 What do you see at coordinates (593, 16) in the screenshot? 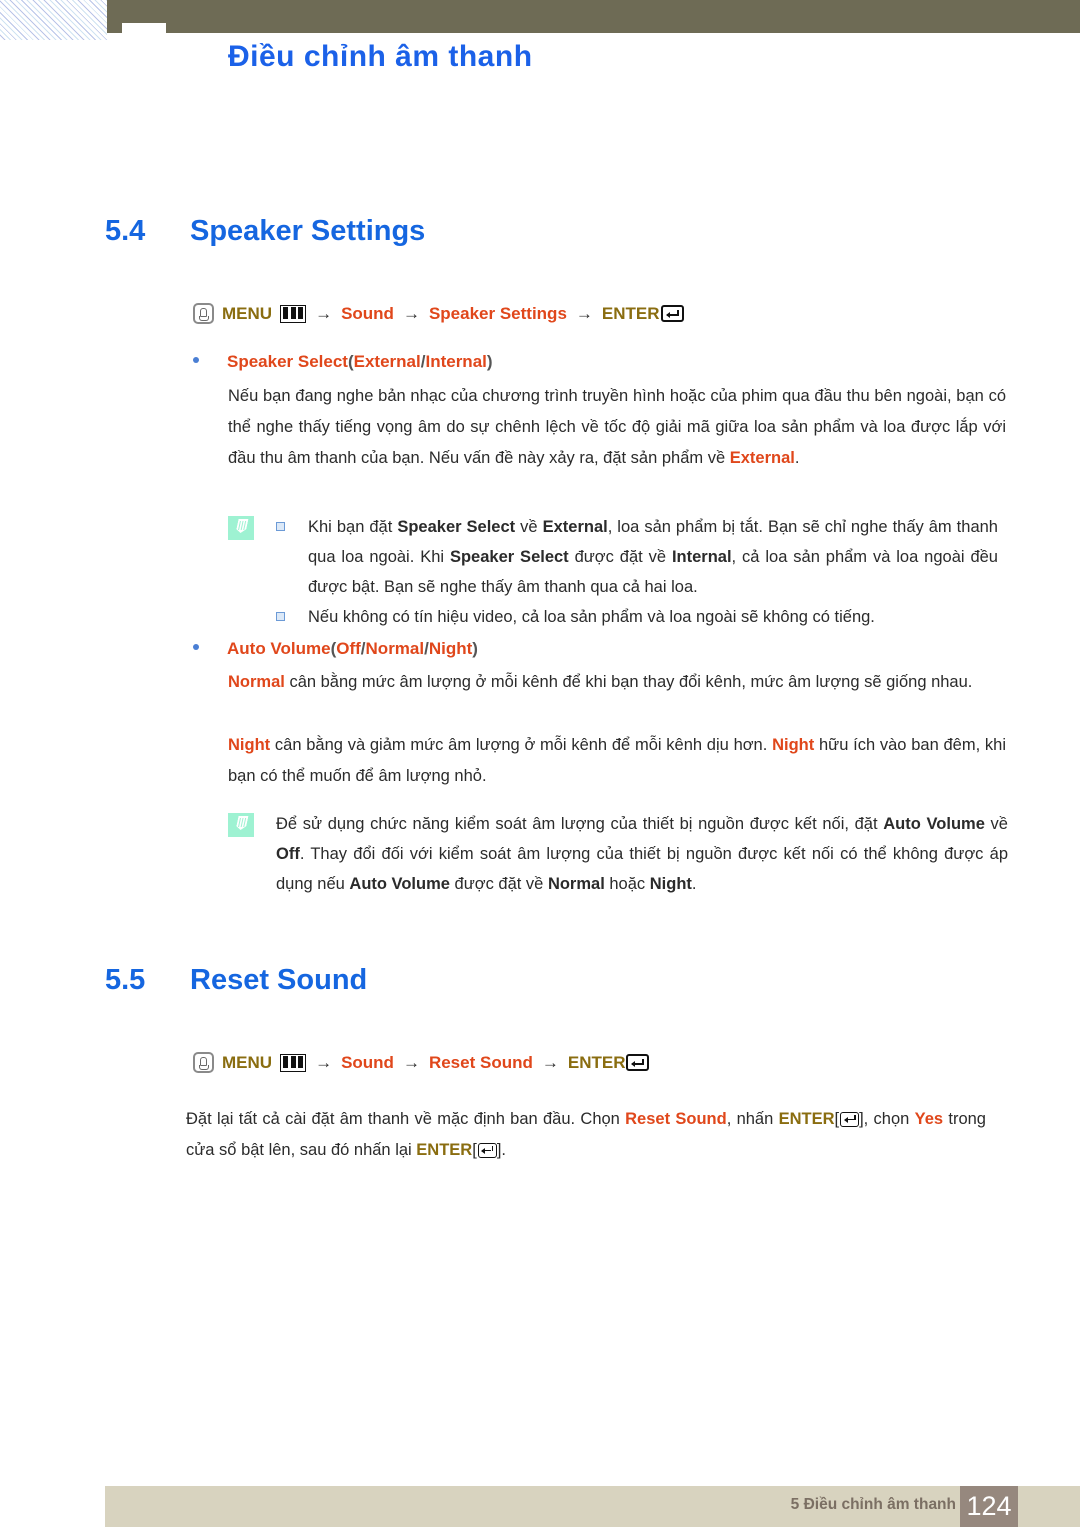
I see `header-olive-bar` at bounding box center [593, 16].